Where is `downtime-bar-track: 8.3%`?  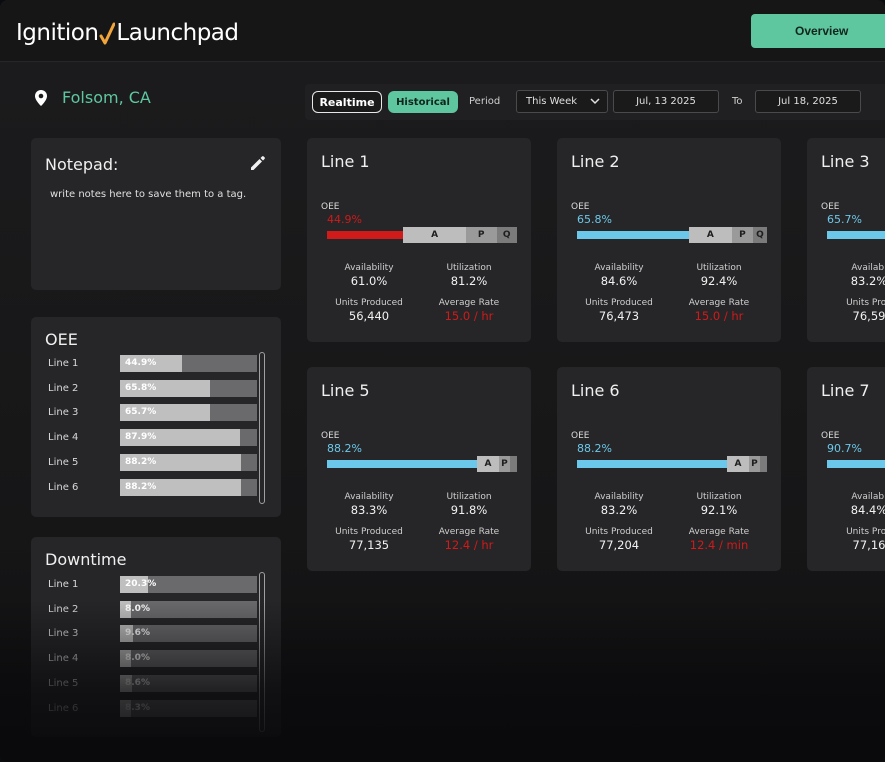 downtime-bar-track: 8.3% is located at coordinates (188, 708).